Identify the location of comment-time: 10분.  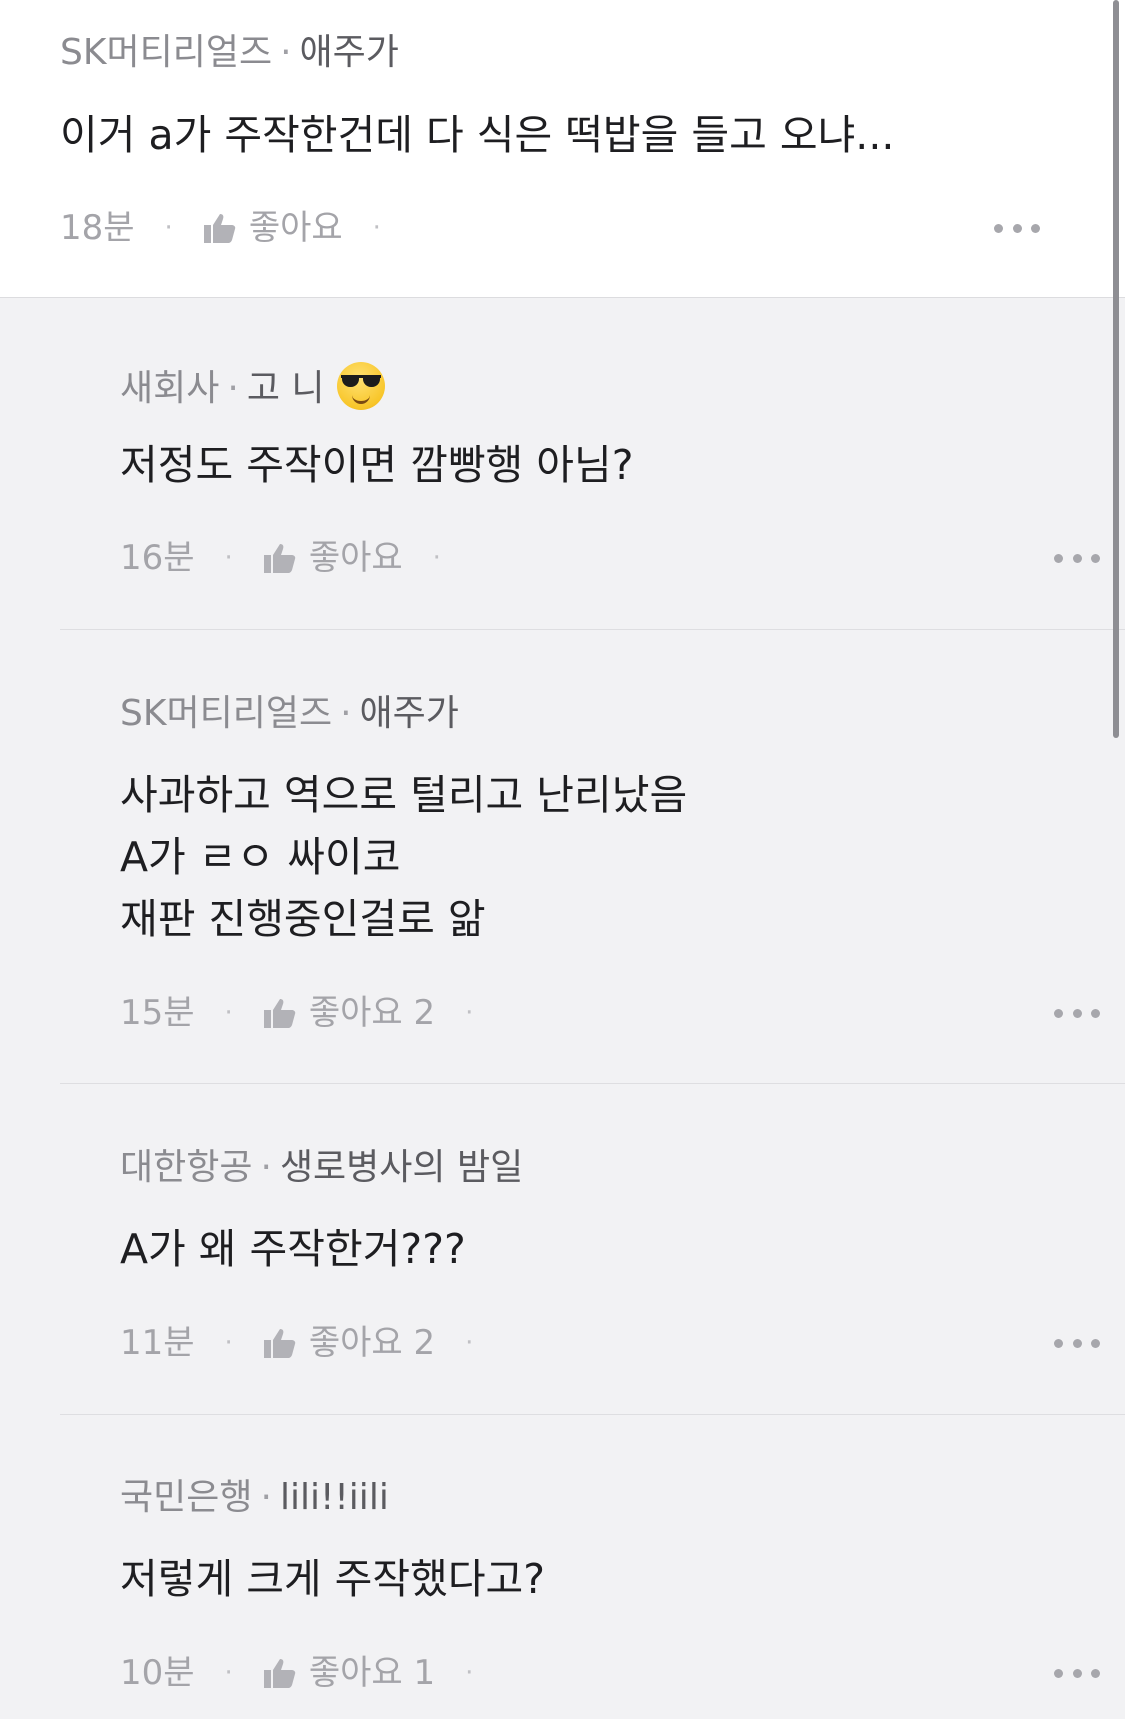
(157, 1673).